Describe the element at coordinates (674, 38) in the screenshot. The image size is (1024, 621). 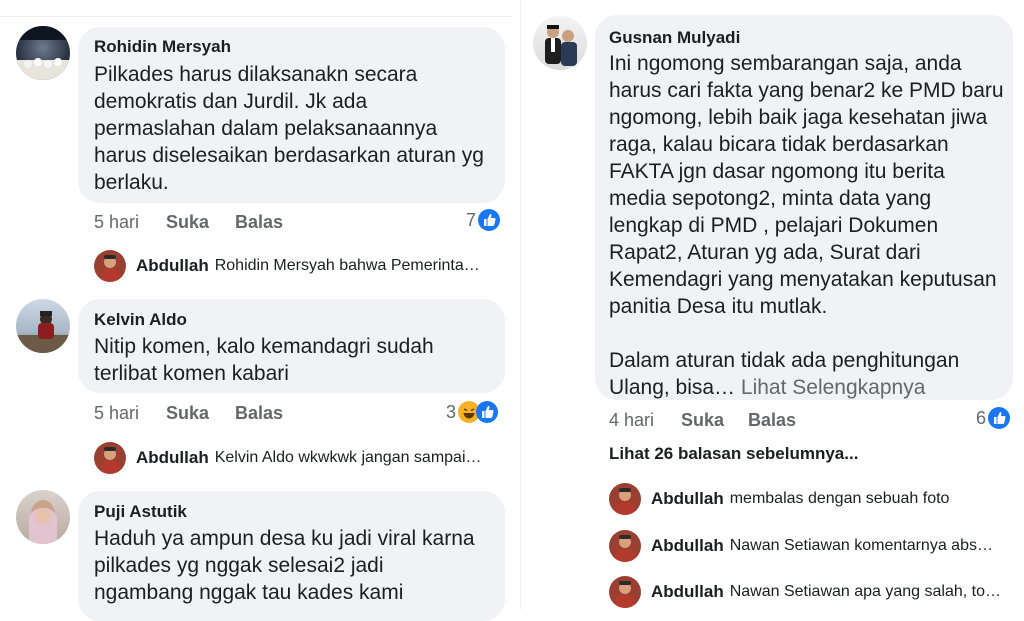
I see `comment-author: Gusnan Mulyadi` at that location.